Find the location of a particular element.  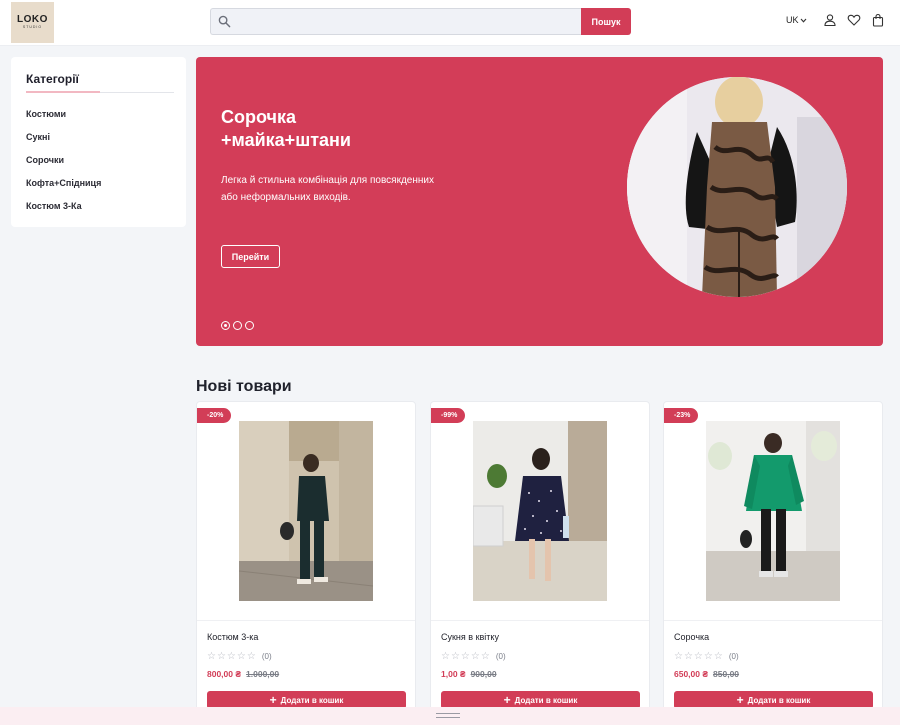

price-old: 900,00 is located at coordinates (483, 674).